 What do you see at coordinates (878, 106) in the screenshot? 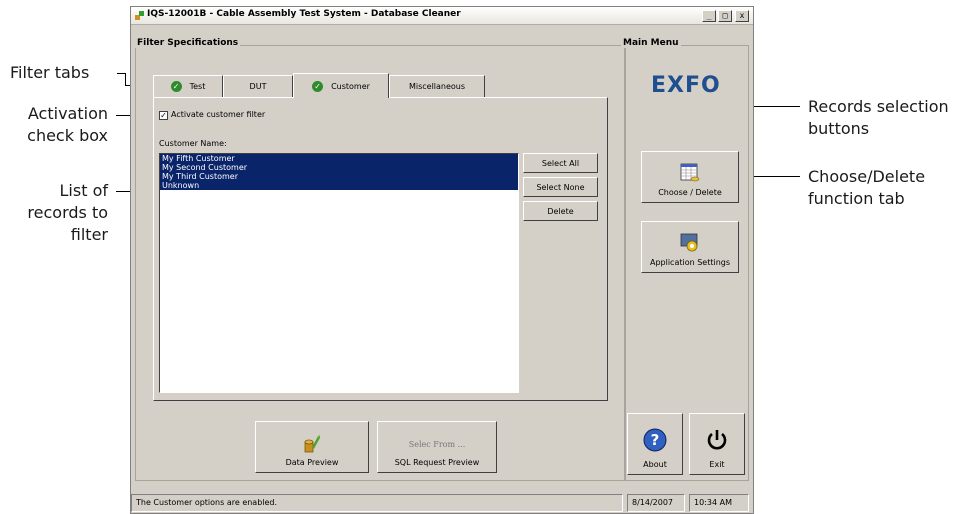
I see `callout-records-line1: Records selection` at bounding box center [878, 106].